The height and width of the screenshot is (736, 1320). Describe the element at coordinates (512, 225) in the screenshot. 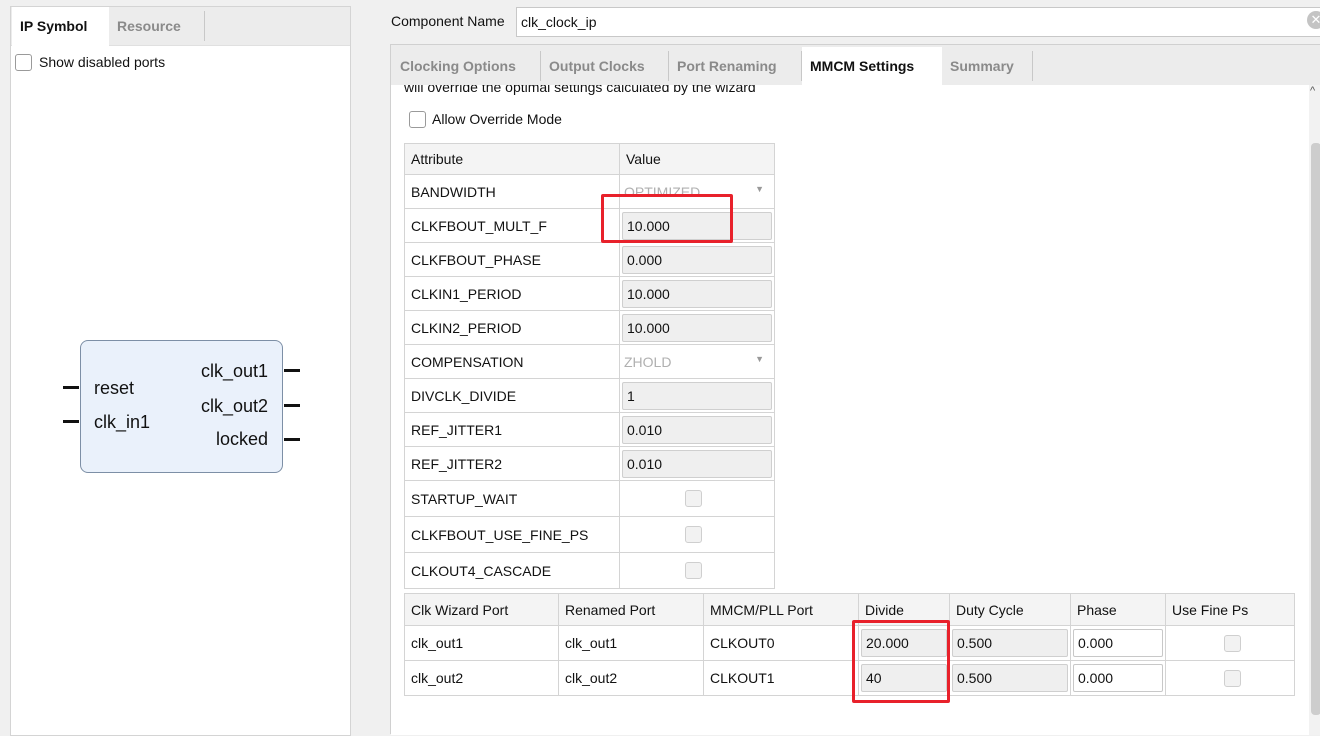

I see `attribute-name: CLKFBOUT_MULT_F` at that location.